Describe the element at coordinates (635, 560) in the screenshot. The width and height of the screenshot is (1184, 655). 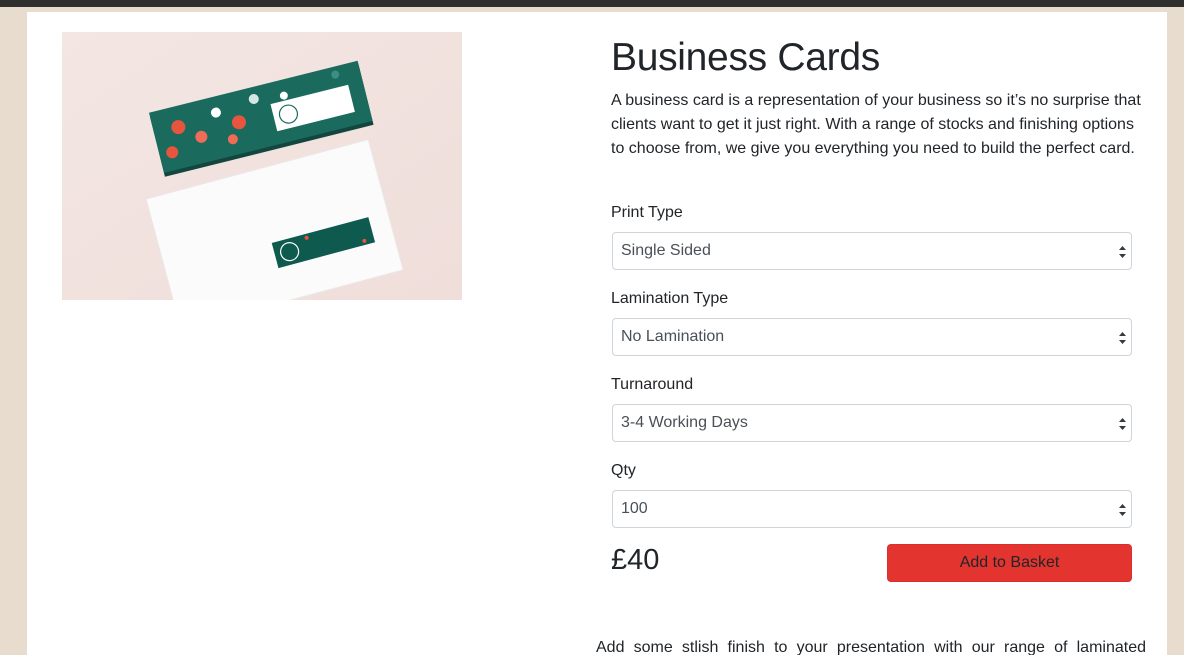
I see `product-price: £40` at that location.